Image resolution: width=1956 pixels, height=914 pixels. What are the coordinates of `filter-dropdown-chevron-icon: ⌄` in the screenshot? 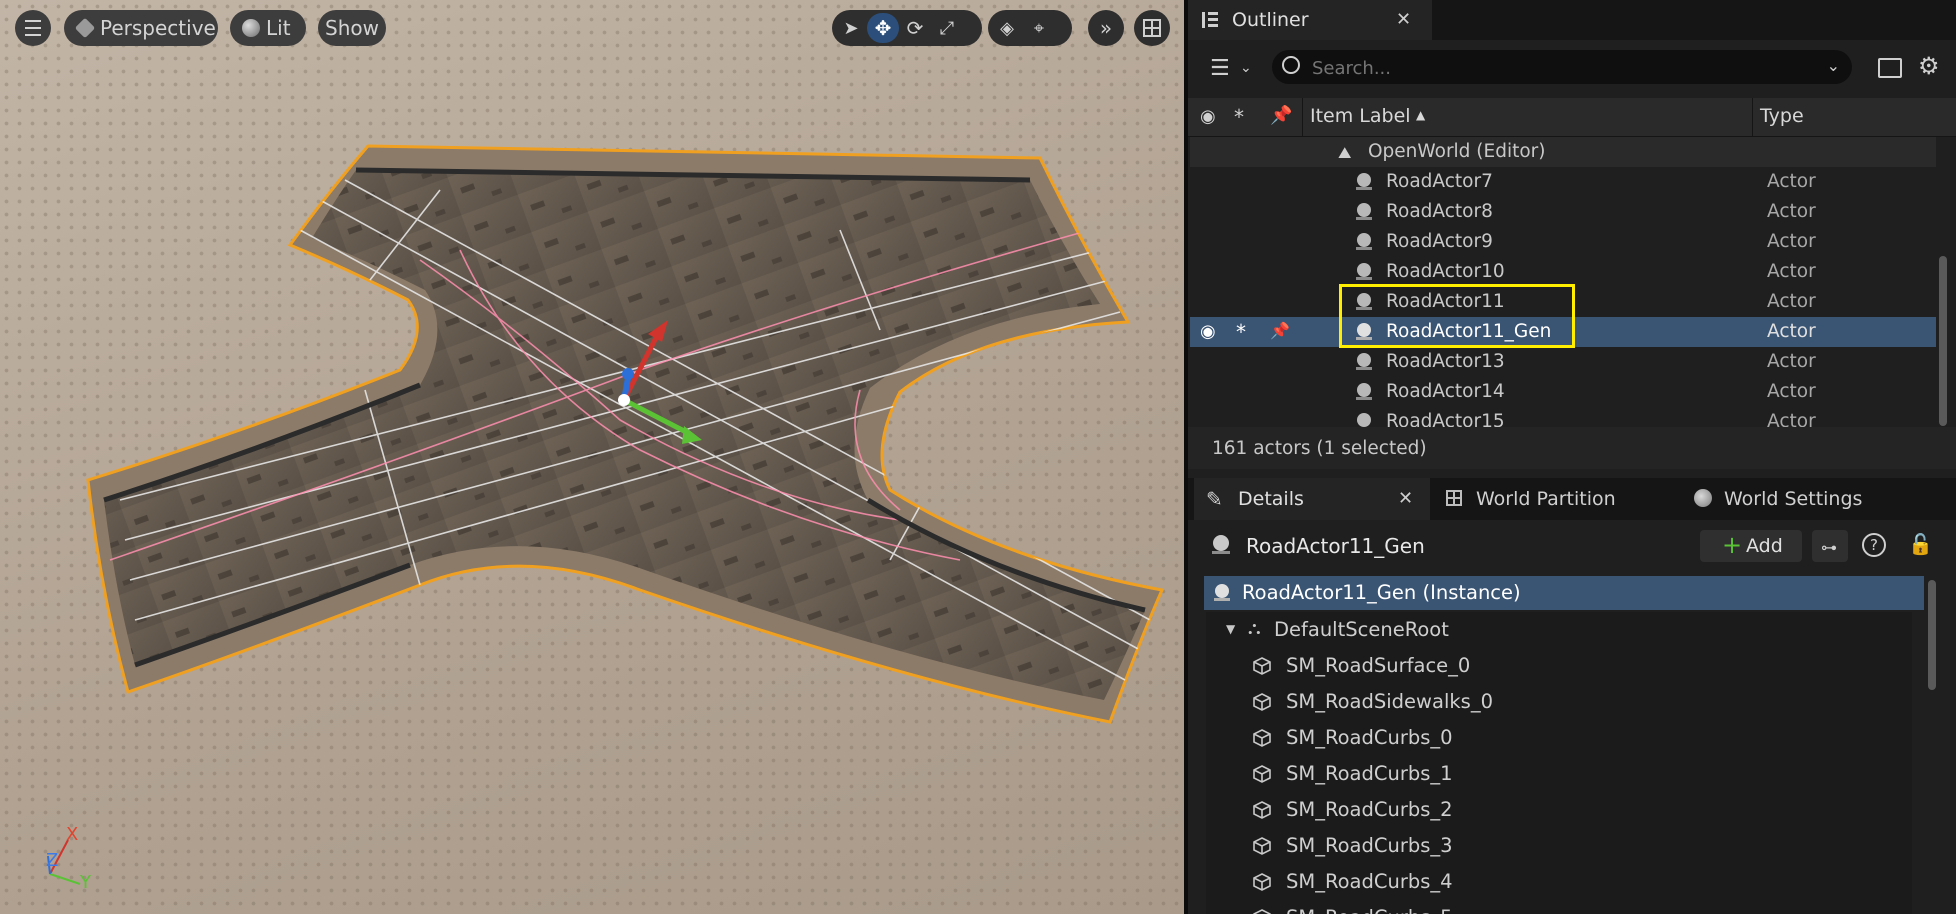 It's located at (1246, 68).